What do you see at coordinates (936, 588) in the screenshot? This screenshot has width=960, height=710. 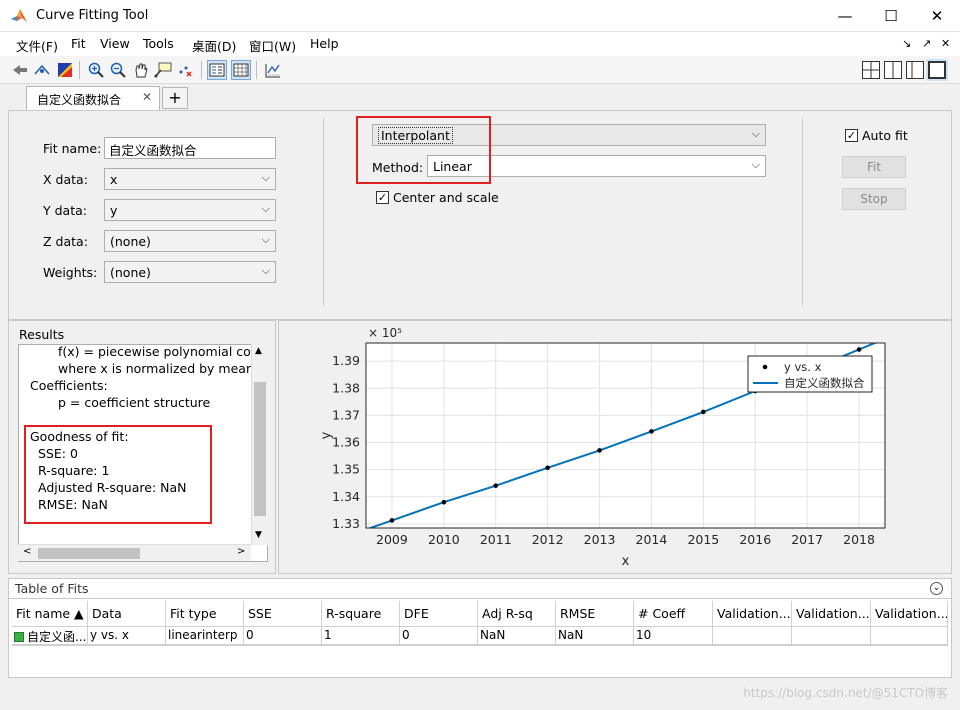 I see `collapse-icon: ⌄` at bounding box center [936, 588].